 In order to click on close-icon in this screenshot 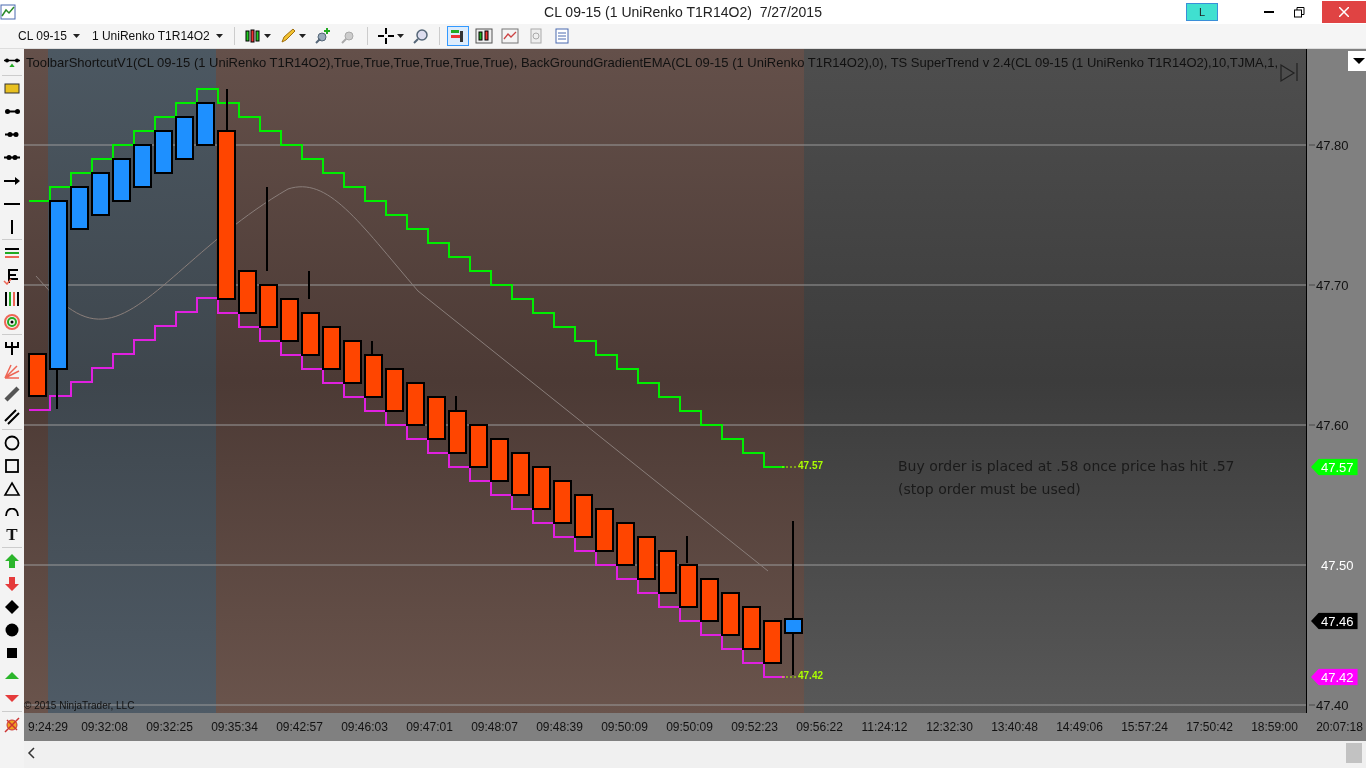, I will do `click(1344, 12)`.